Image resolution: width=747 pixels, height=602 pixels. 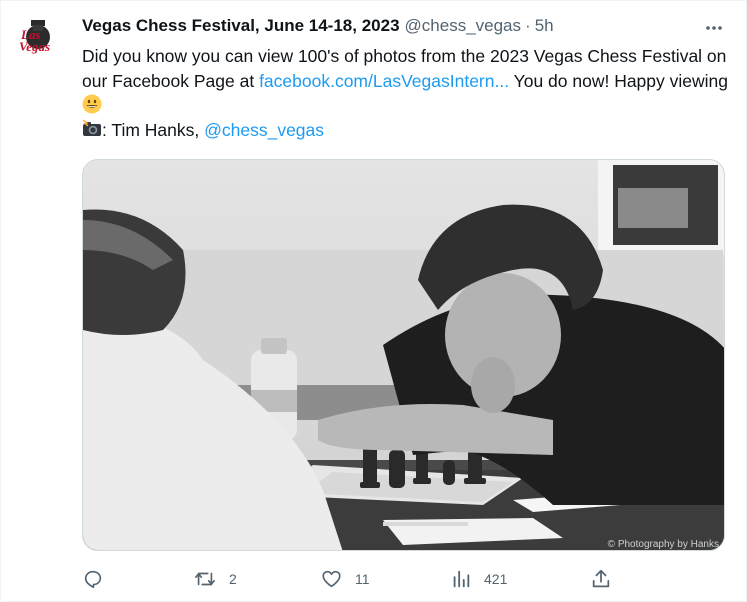 What do you see at coordinates (478, 579) in the screenshot?
I see `views-button: 421` at bounding box center [478, 579].